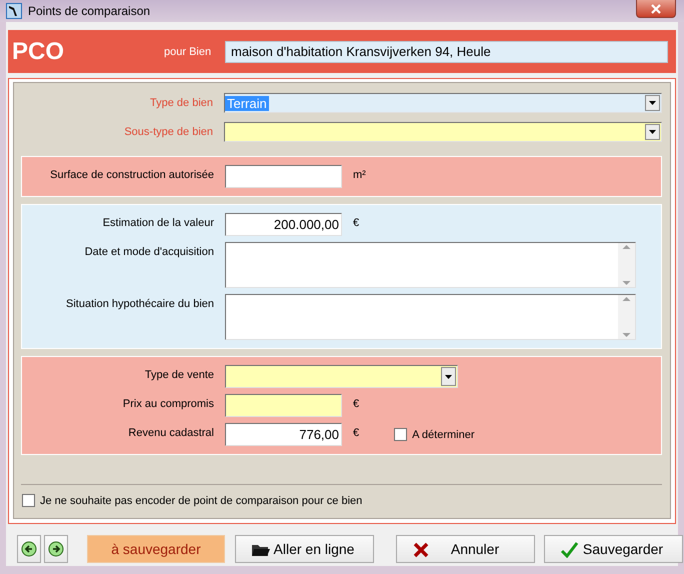 Image resolution: width=684 pixels, height=574 pixels. I want to click on previous-button, so click(29, 549).